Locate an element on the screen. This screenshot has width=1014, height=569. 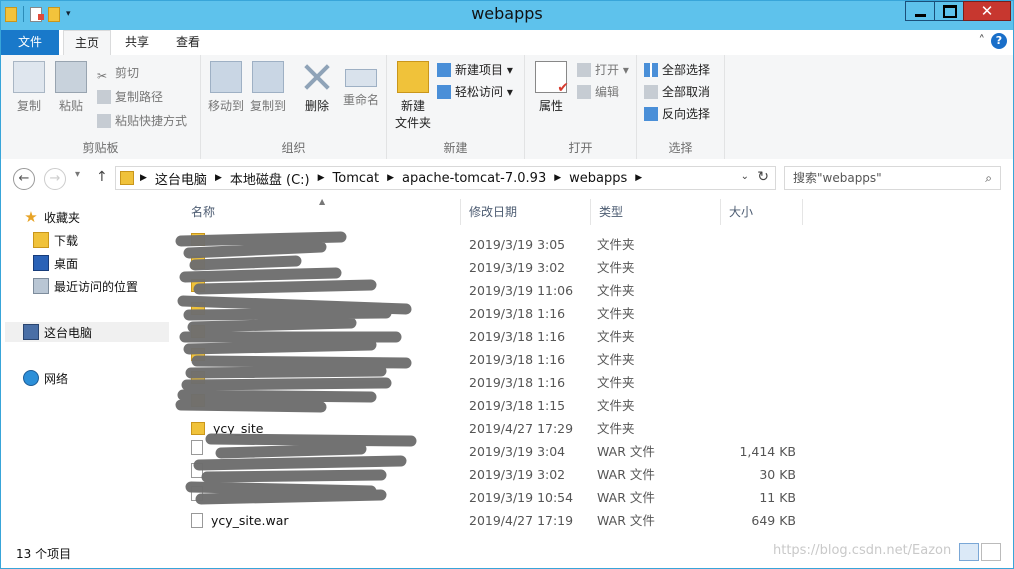
folder-icon is located at coordinates (127, 178).